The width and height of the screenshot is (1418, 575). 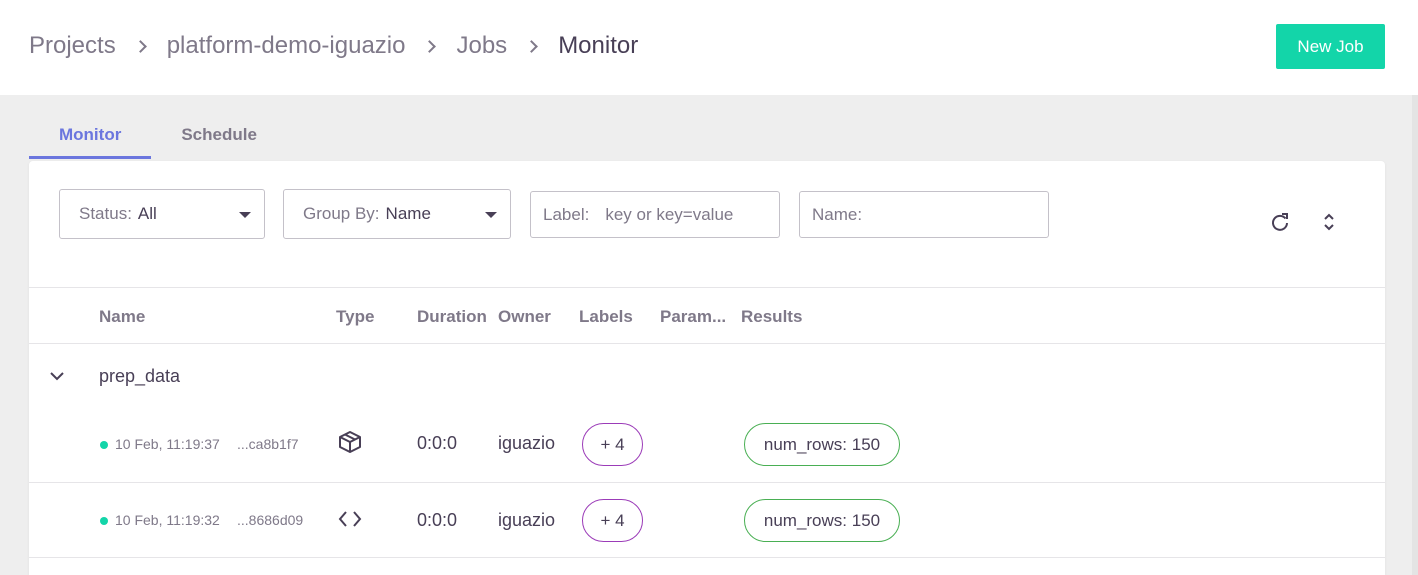 What do you see at coordinates (1415, 335) in the screenshot?
I see `page-scrollbar` at bounding box center [1415, 335].